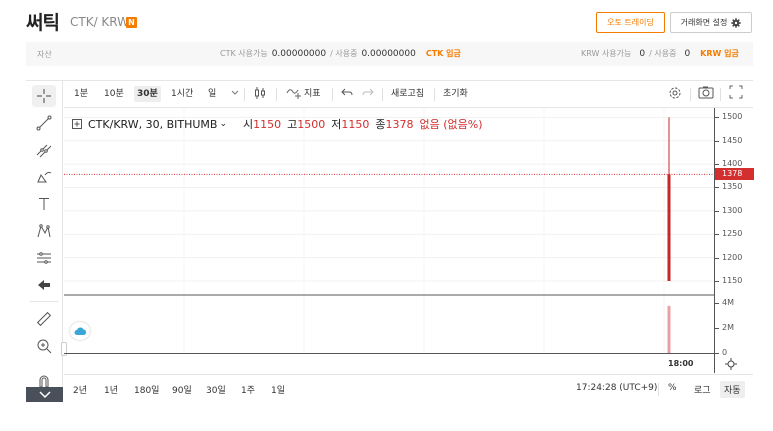 The width and height of the screenshot is (773, 431). I want to click on measure-icon, so click(44, 258).